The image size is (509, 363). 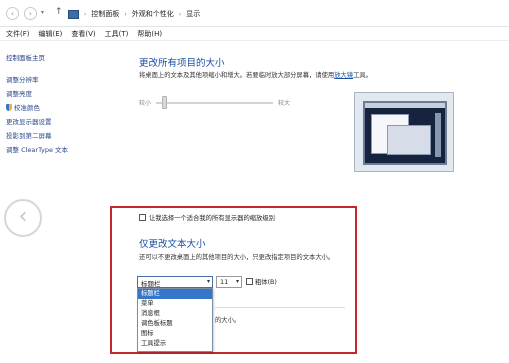 What do you see at coordinates (19, 93) in the screenshot?
I see `sidebar-item-brightness: 调整亮度` at bounding box center [19, 93].